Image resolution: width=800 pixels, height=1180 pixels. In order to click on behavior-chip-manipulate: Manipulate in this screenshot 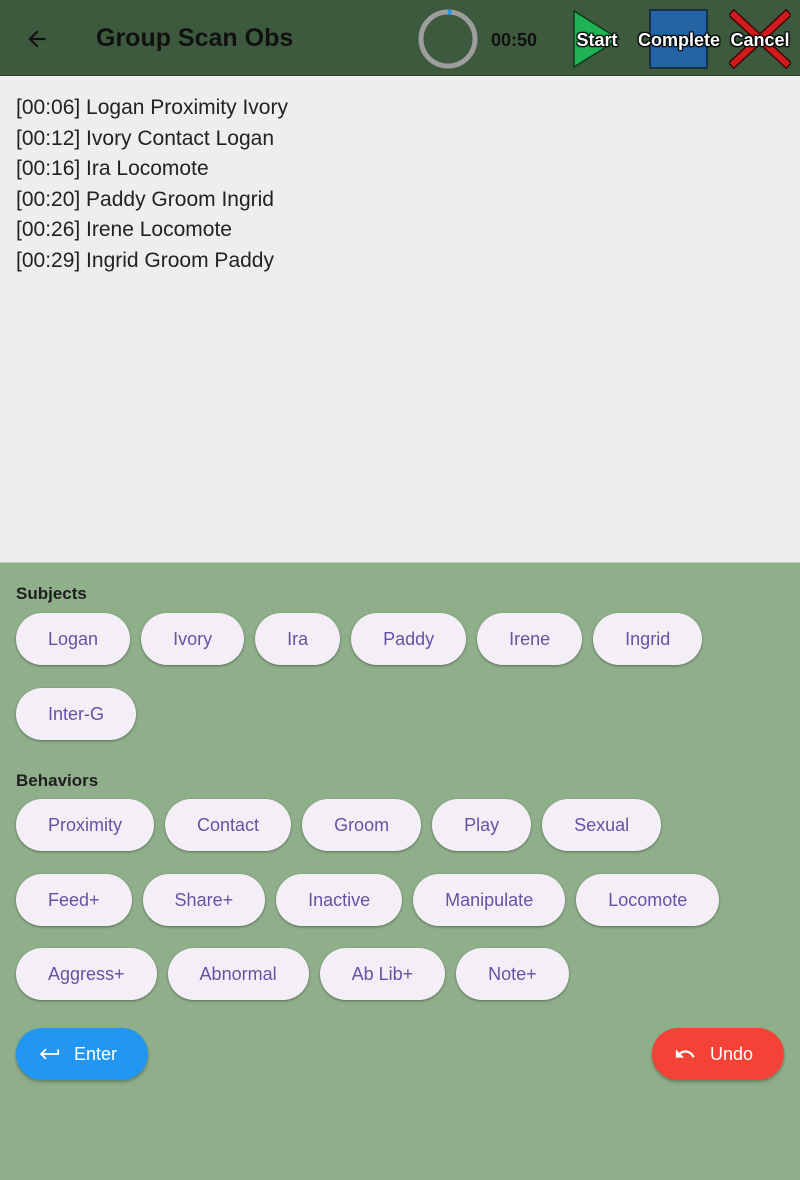, I will do `click(489, 900)`.